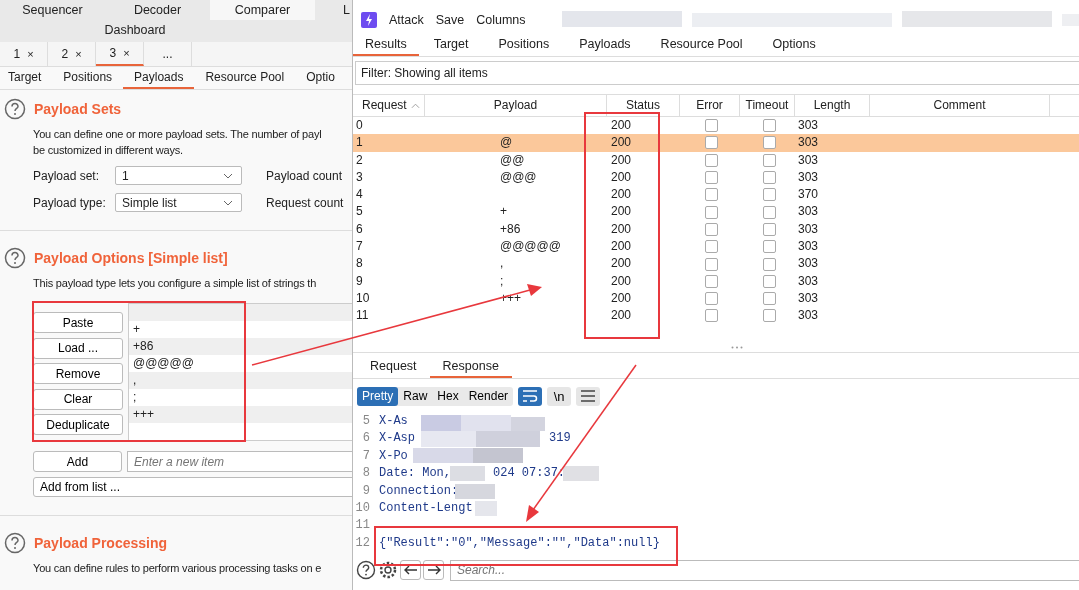 The image size is (1079, 590). Describe the element at coordinates (120, 54) in the screenshot. I see `instance-tab: 3 ×` at that location.